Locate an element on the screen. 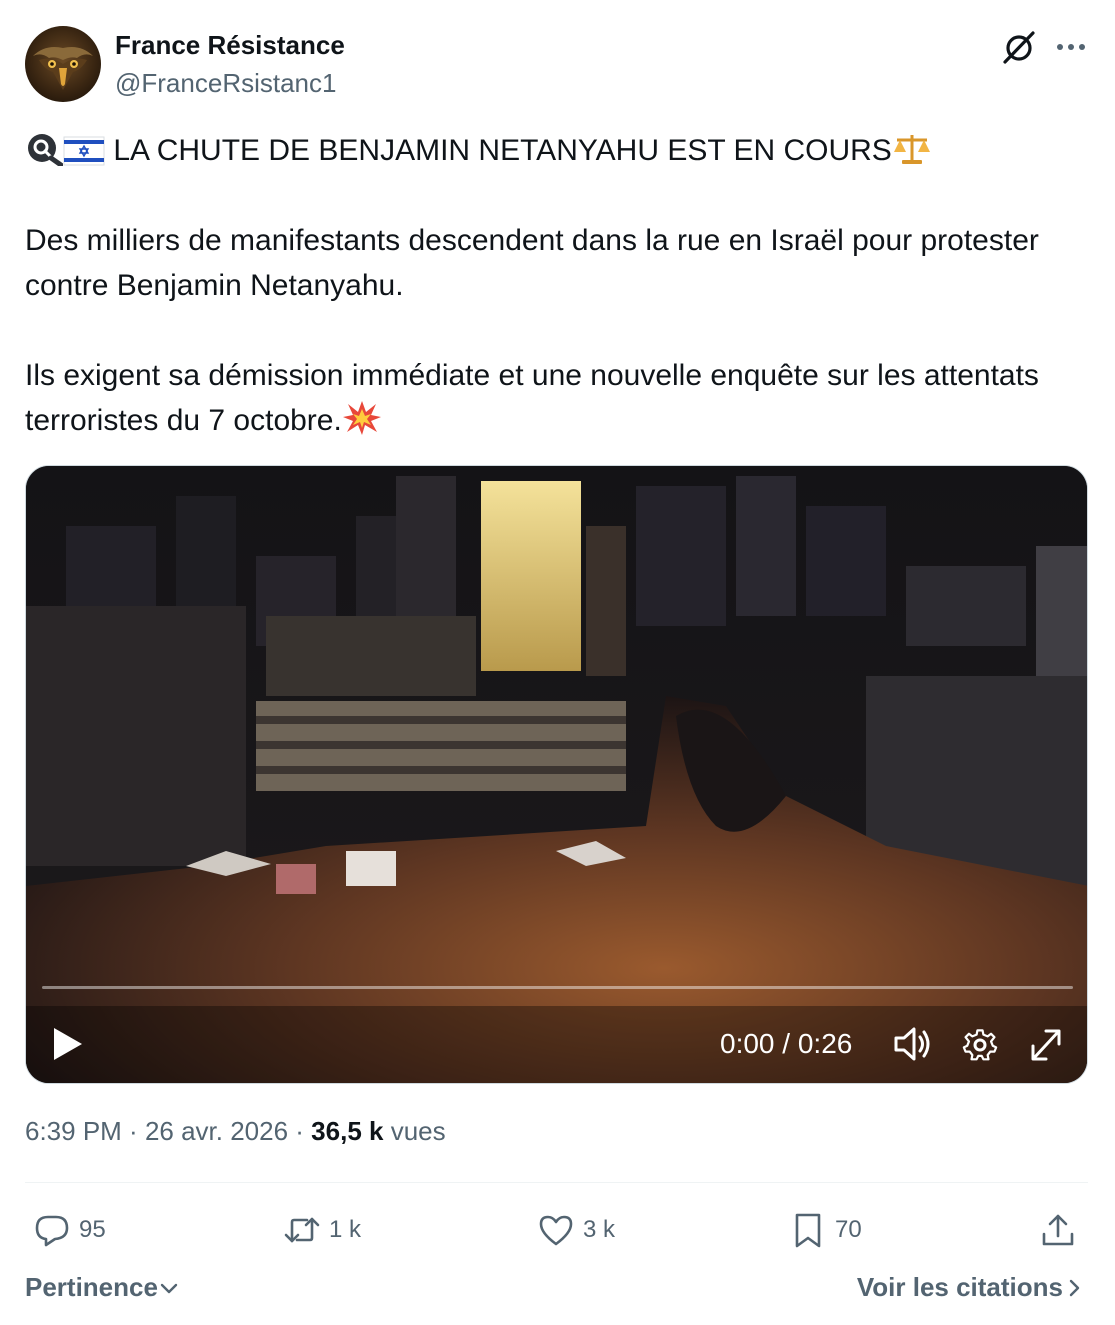 This screenshot has height=1325, width=1115. eagle-avatar-image is located at coordinates (63, 68).